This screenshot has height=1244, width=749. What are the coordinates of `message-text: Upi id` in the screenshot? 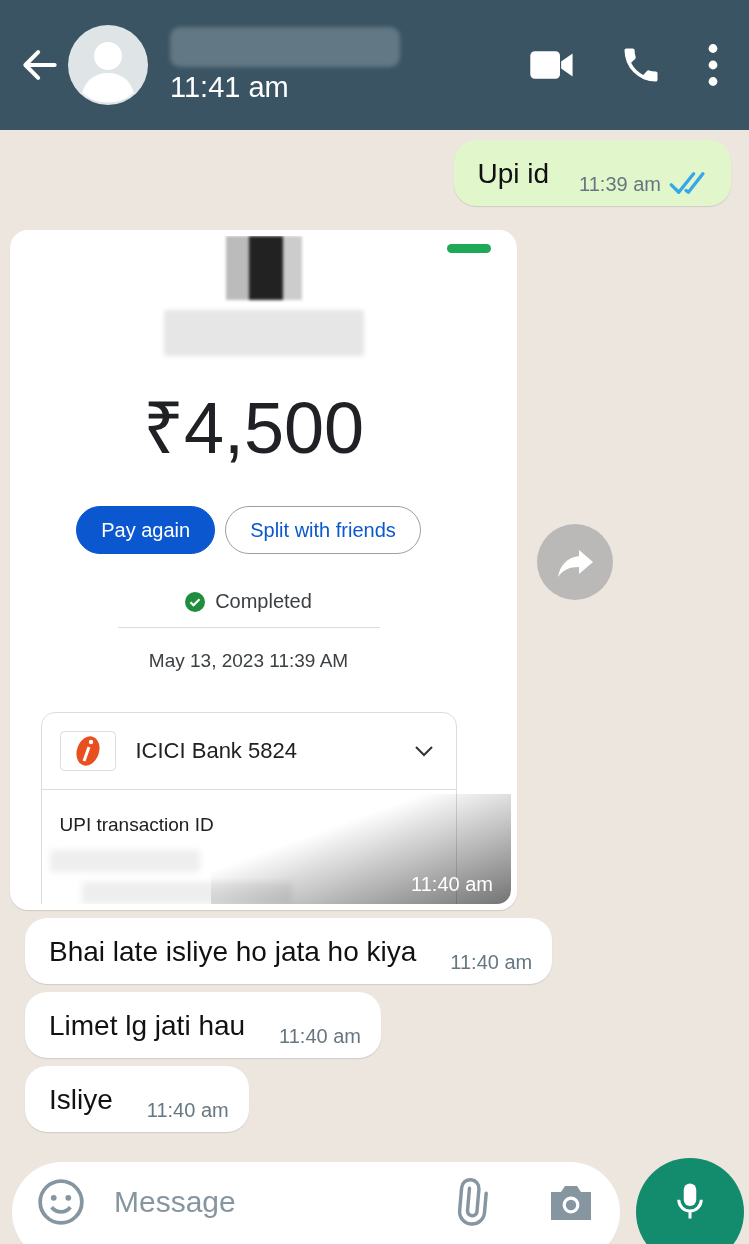 It's located at (513, 174).